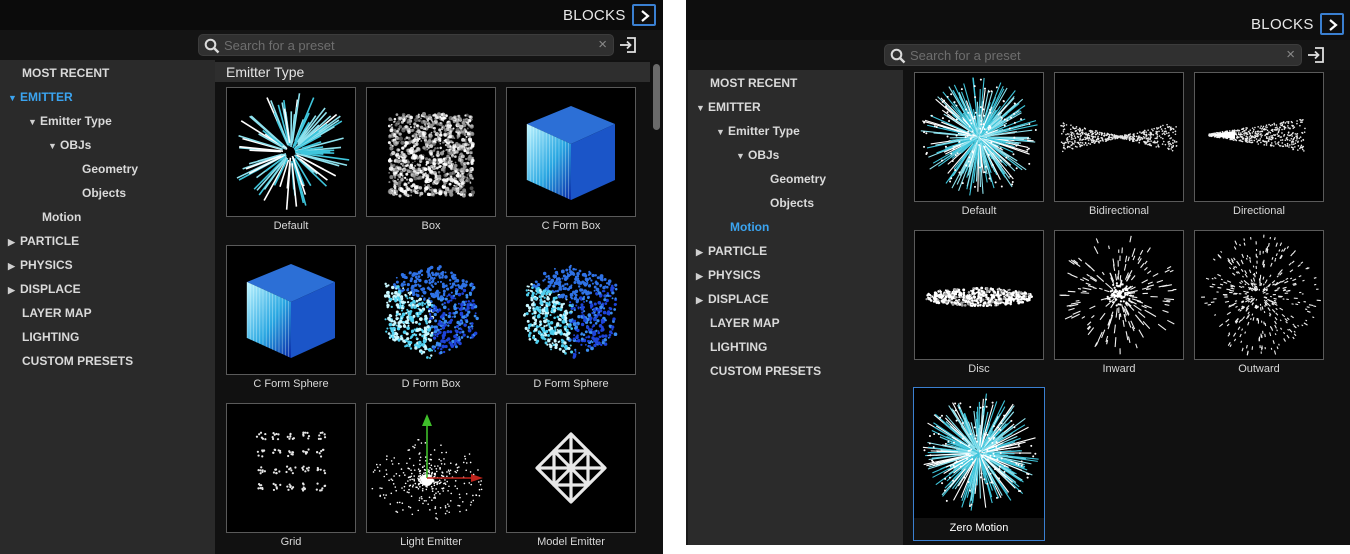 The image size is (1350, 554). Describe the element at coordinates (571, 542) in the screenshot. I see `preset-label: Model Emitter` at that location.